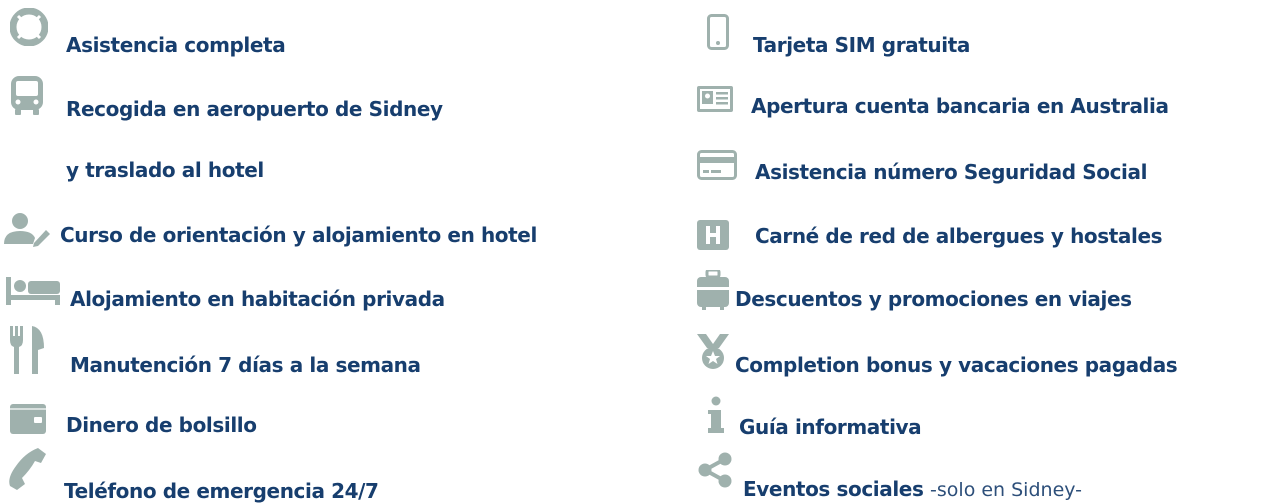  Describe the element at coordinates (1006, 490) in the screenshot. I see `eventos-sociales-note: -solo en Sidney-` at that location.